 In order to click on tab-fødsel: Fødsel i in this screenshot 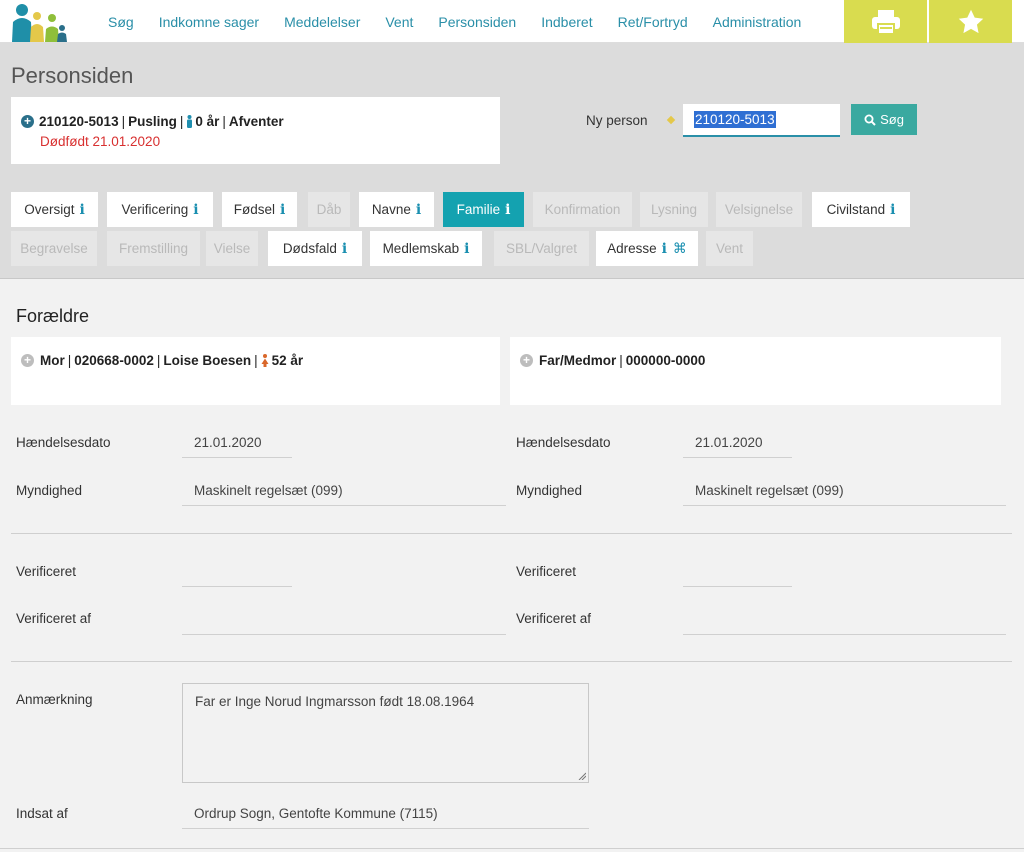, I will do `click(259, 209)`.